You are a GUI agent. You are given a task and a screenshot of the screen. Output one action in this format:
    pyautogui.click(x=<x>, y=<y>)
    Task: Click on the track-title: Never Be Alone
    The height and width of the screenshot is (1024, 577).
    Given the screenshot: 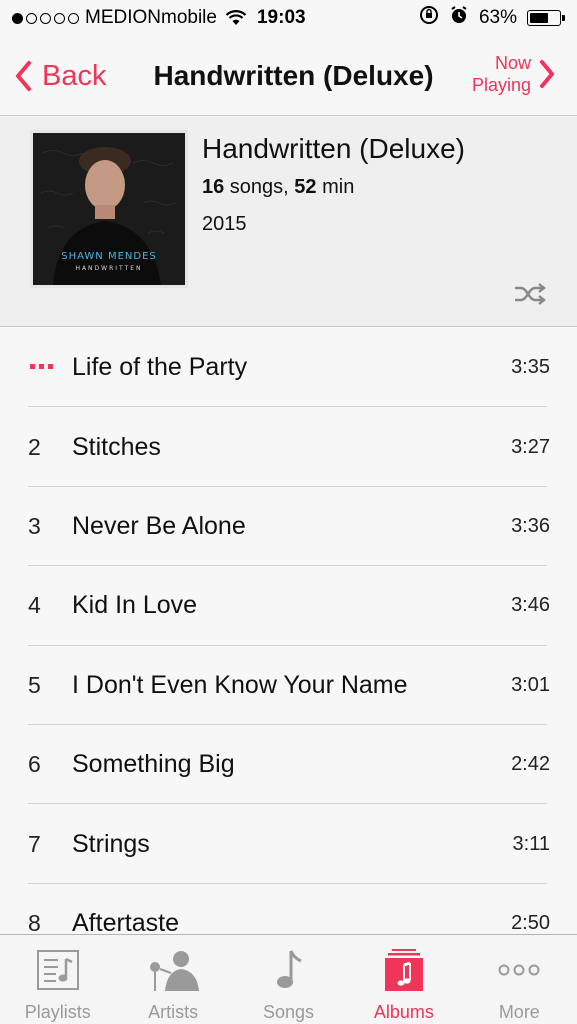 What is the action you would take?
    pyautogui.click(x=159, y=525)
    